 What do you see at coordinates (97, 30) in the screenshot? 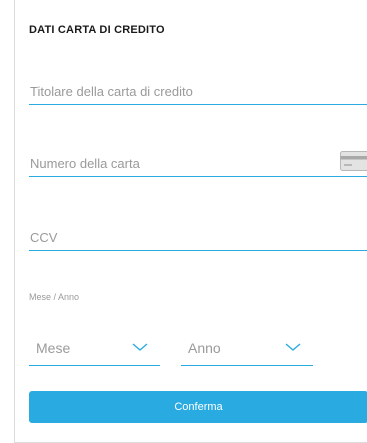
I see `form-title: DATI CARTA DI CREDITO` at bounding box center [97, 30].